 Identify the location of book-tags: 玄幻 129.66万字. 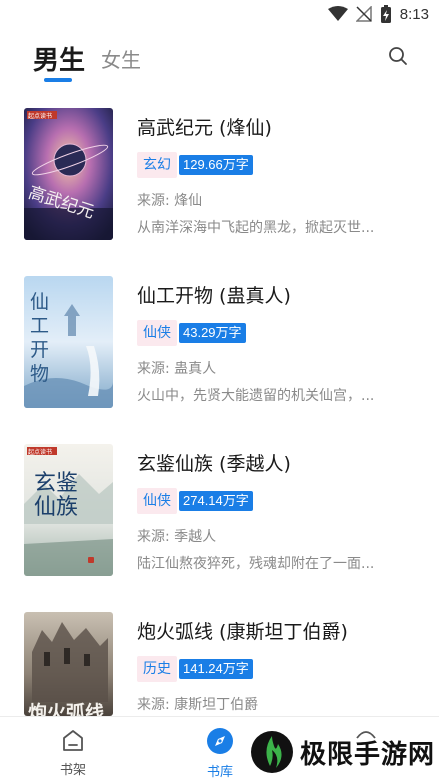
(195, 165).